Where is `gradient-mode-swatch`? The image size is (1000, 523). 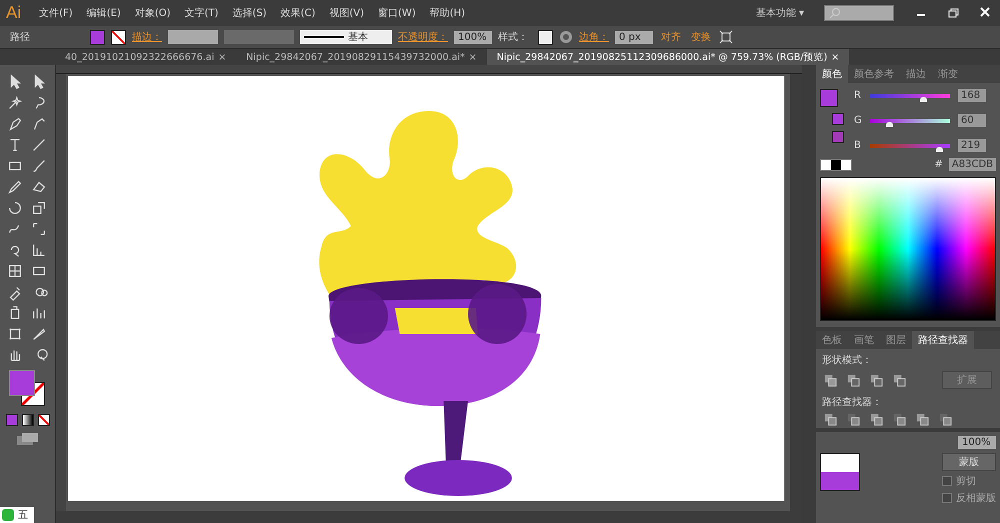 gradient-mode-swatch is located at coordinates (28, 420).